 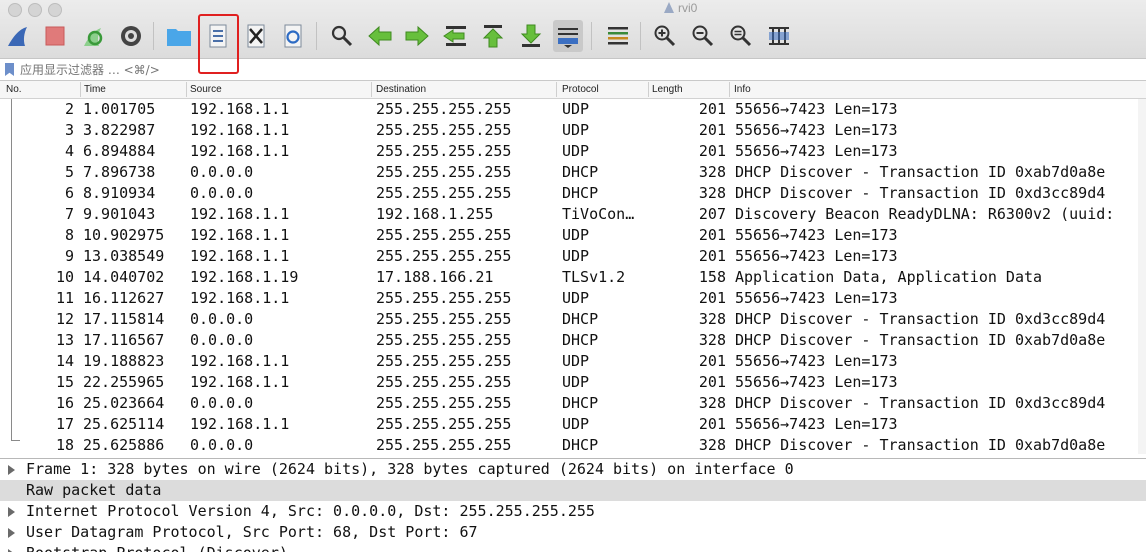 I want to click on capture-options-button, so click(x=131, y=36).